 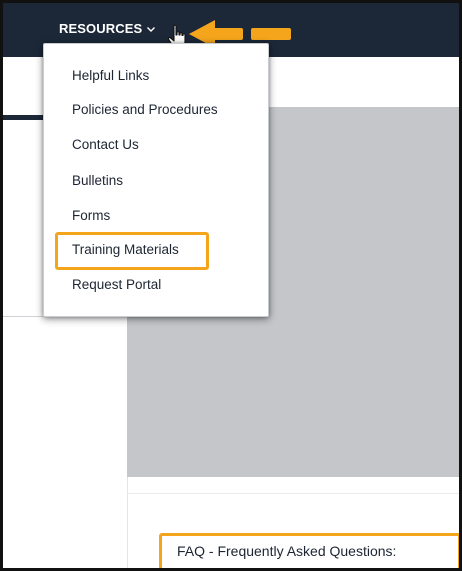 What do you see at coordinates (110, 75) in the screenshot?
I see `menu-item-helpful-links: Helpful Links` at bounding box center [110, 75].